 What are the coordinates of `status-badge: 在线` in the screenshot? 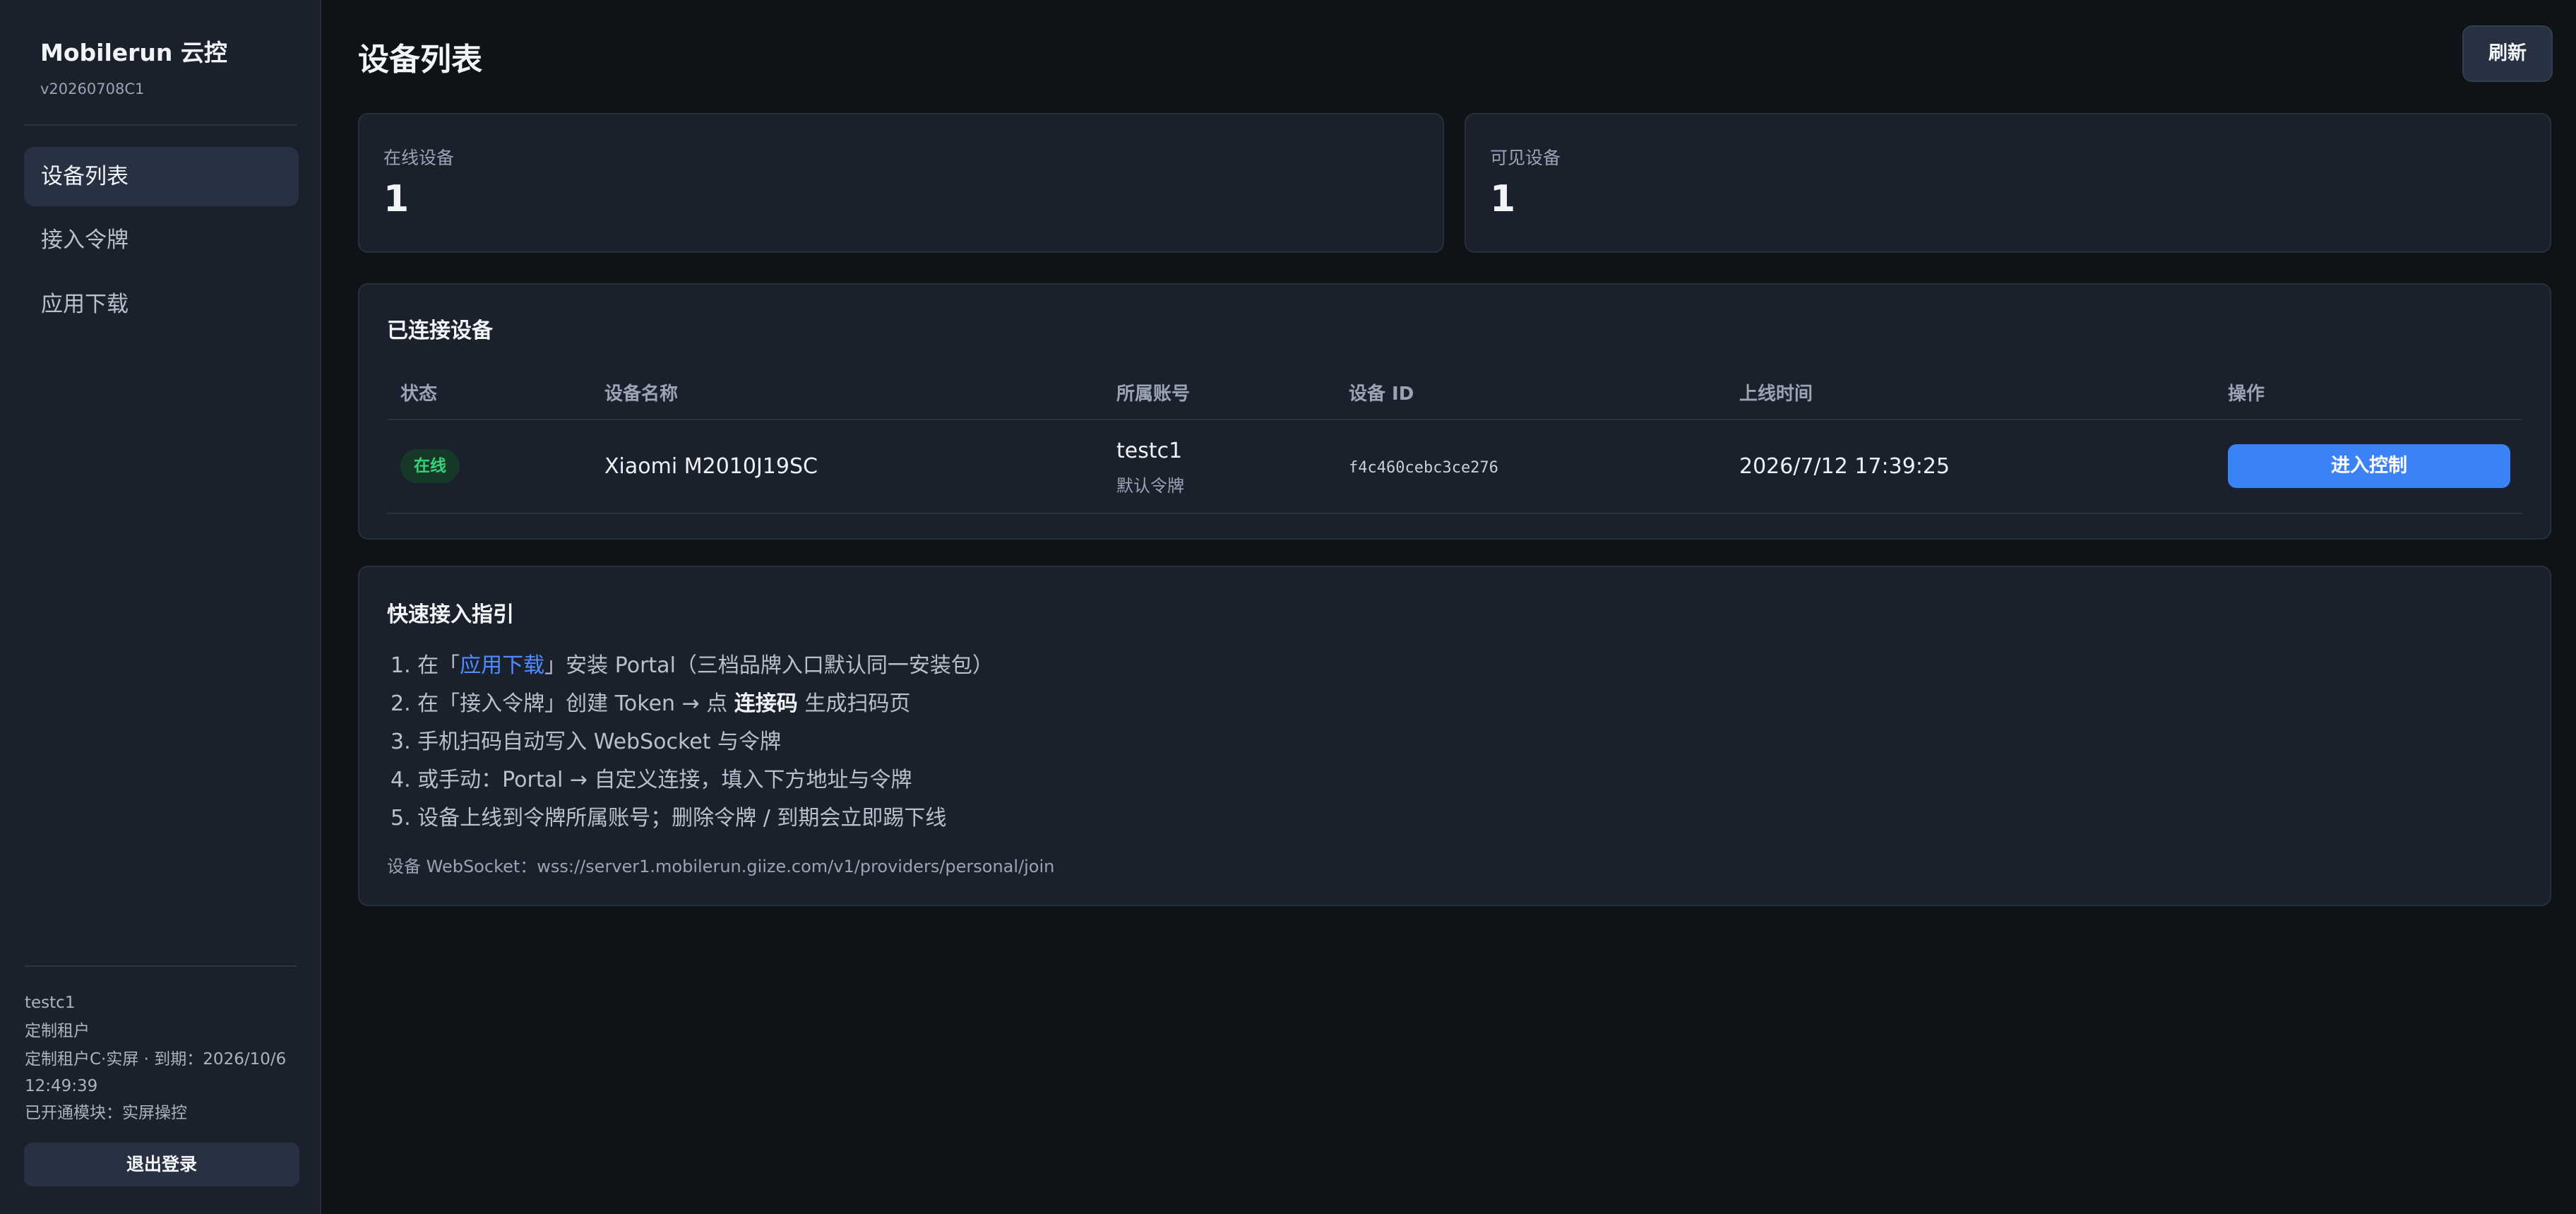 It's located at (430, 466).